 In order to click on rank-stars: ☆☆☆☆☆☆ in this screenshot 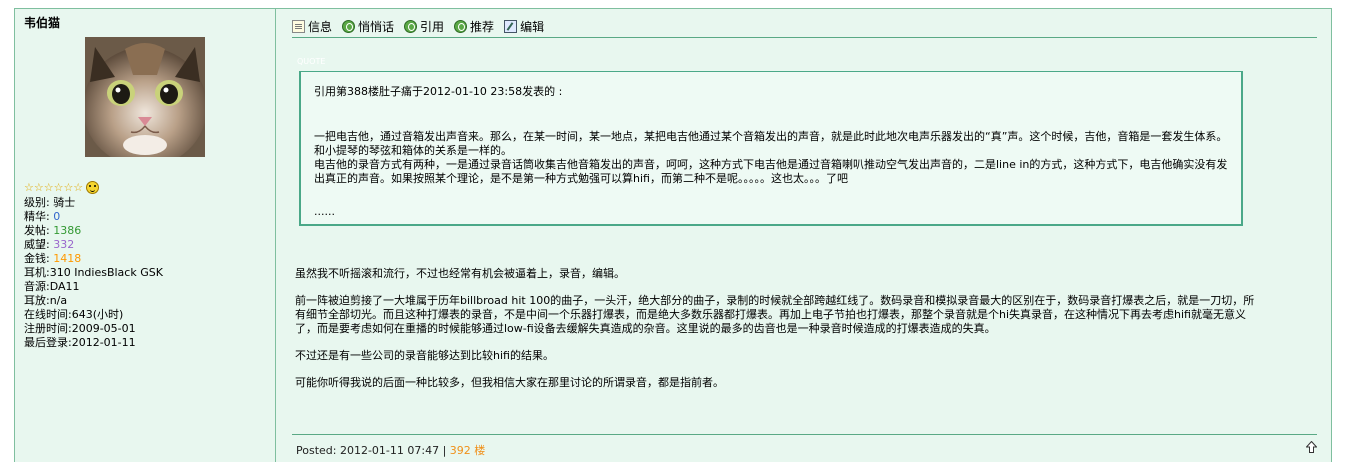, I will do `click(62, 187)`.